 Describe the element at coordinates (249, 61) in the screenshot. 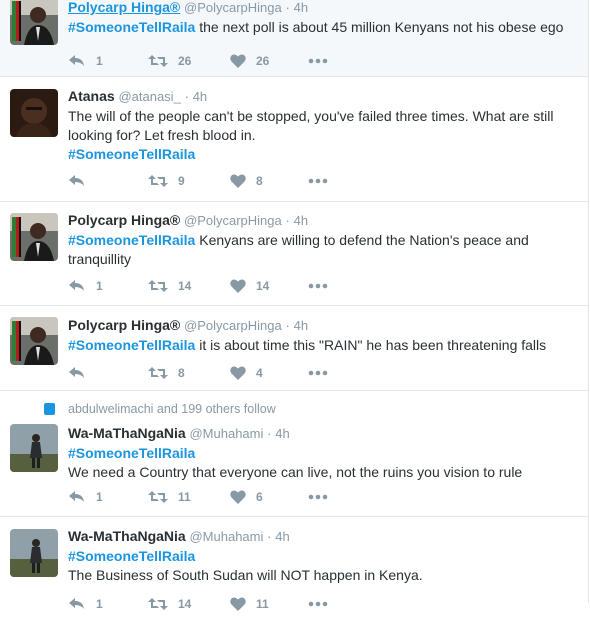

I see `like-button: 26` at that location.